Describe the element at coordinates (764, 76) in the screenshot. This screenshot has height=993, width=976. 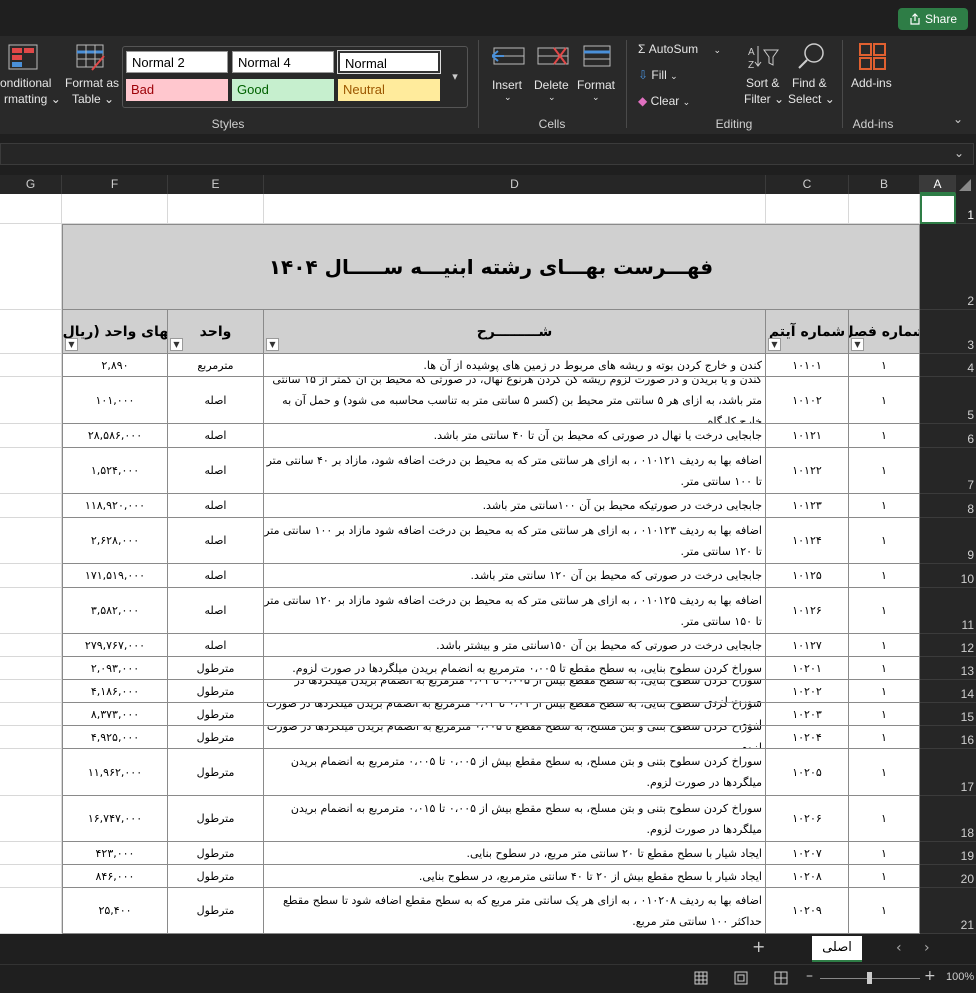
I see `sort-filter-button: AZ Sort & Filter ⌄` at that location.